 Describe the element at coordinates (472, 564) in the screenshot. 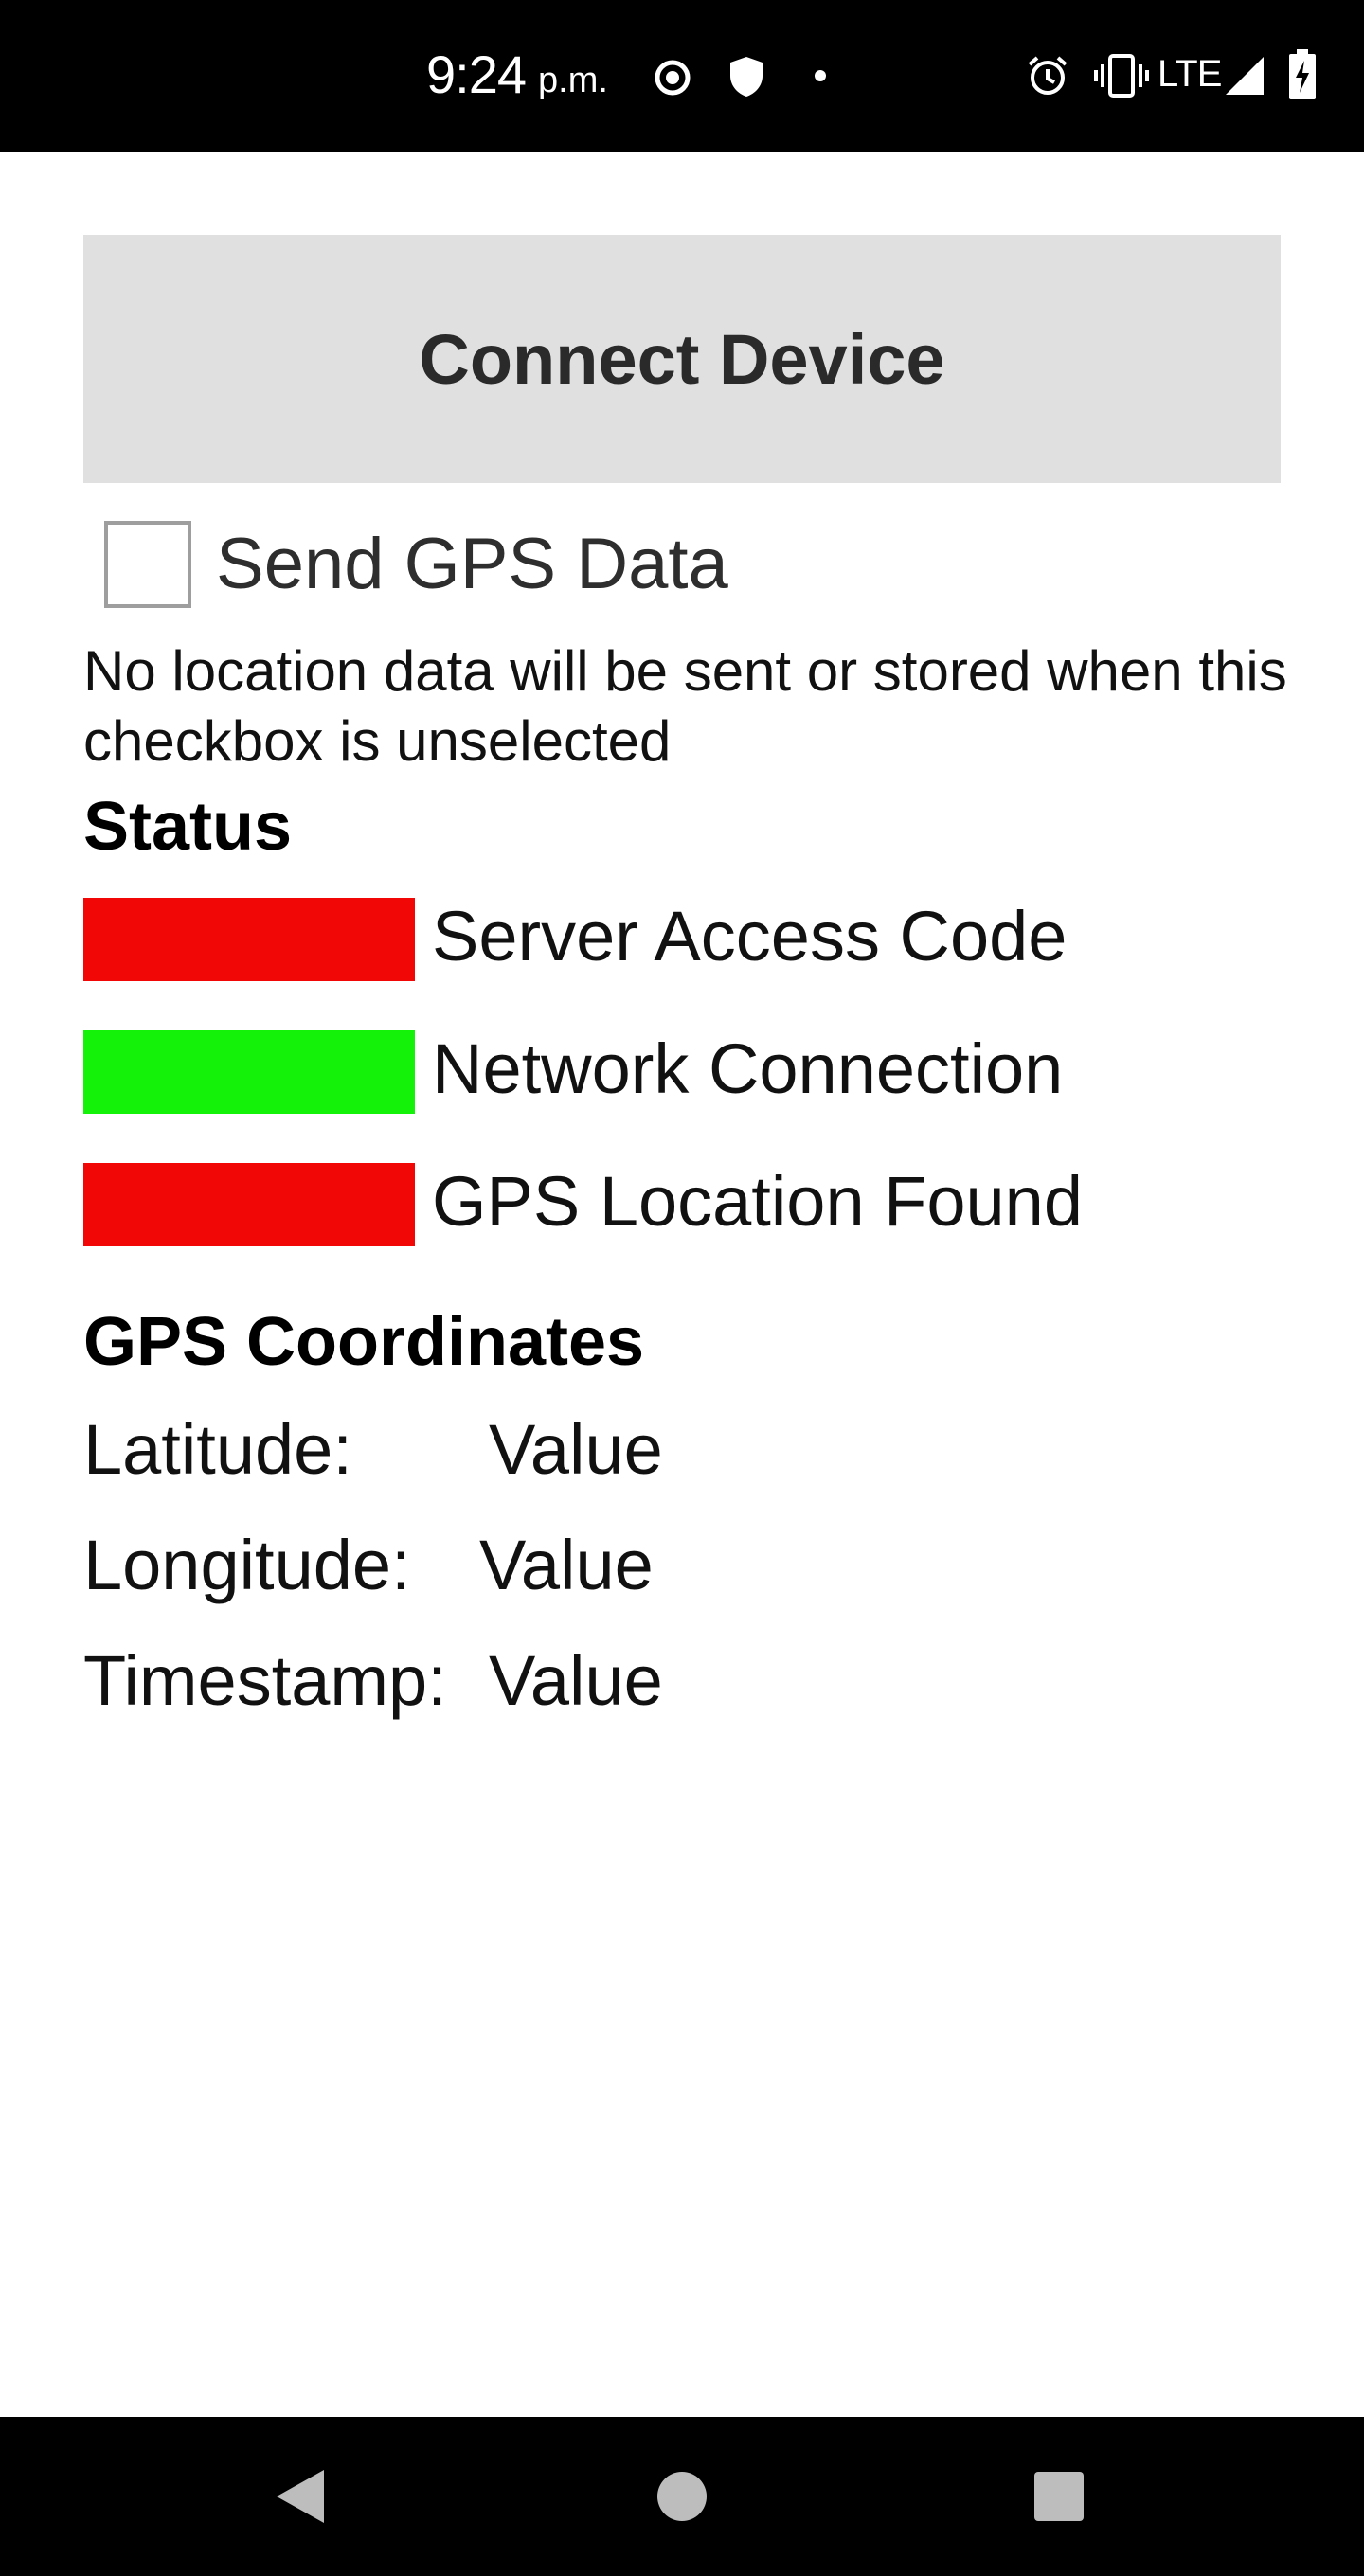

I see `send-gps-label: Send GPS Data` at that location.